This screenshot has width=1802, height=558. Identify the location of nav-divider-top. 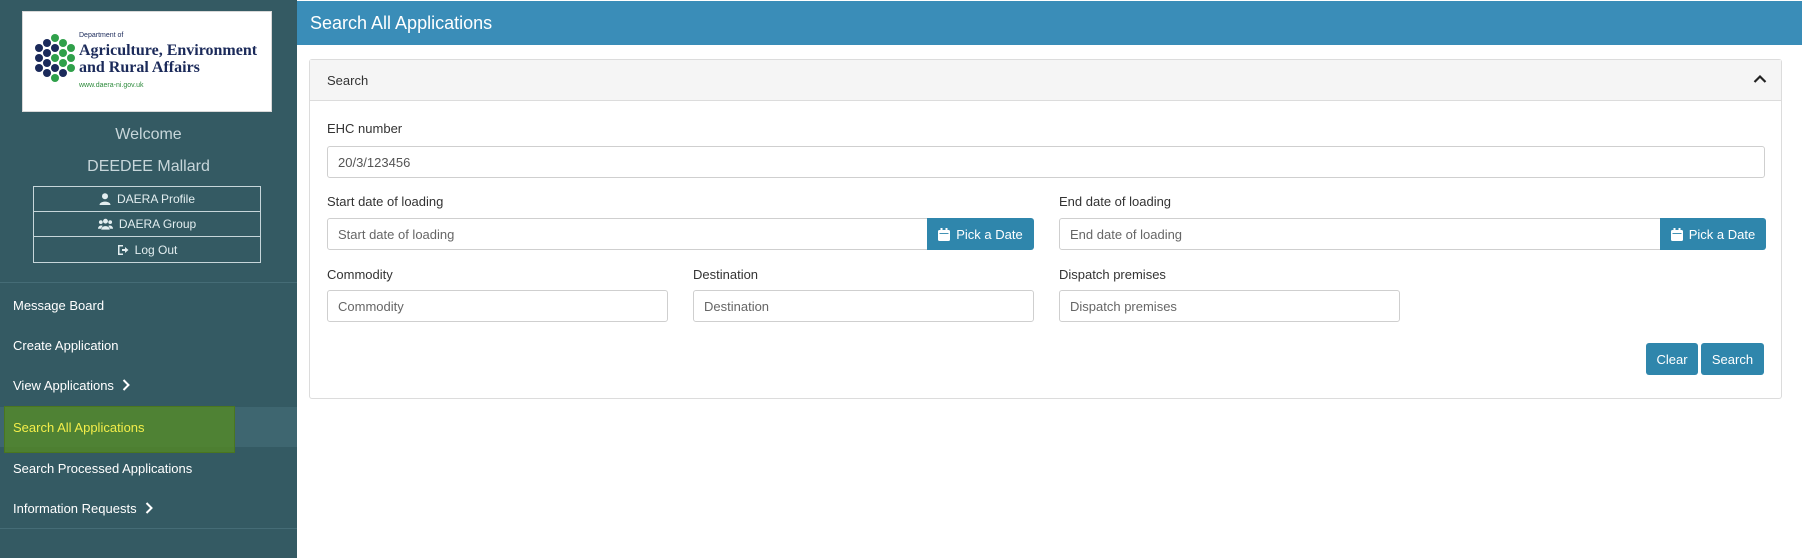
(148, 282).